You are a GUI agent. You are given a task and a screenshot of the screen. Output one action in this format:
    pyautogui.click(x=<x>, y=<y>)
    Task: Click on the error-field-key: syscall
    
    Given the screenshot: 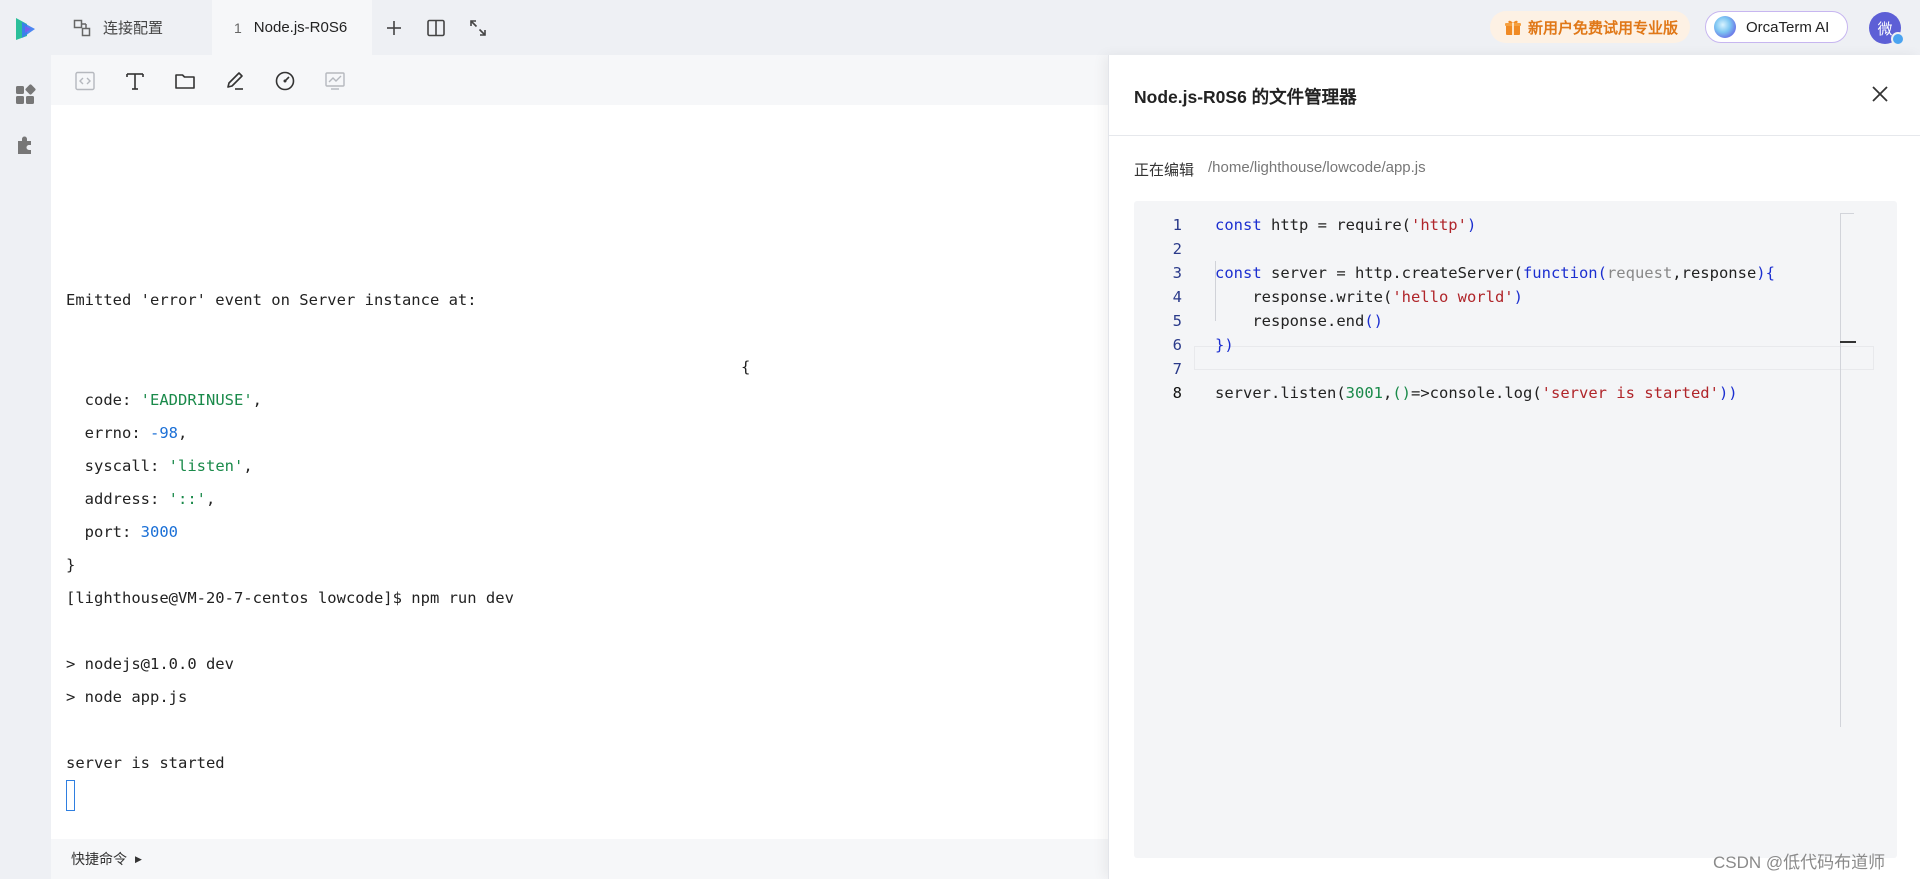 What is the action you would take?
    pyautogui.click(x=117, y=466)
    